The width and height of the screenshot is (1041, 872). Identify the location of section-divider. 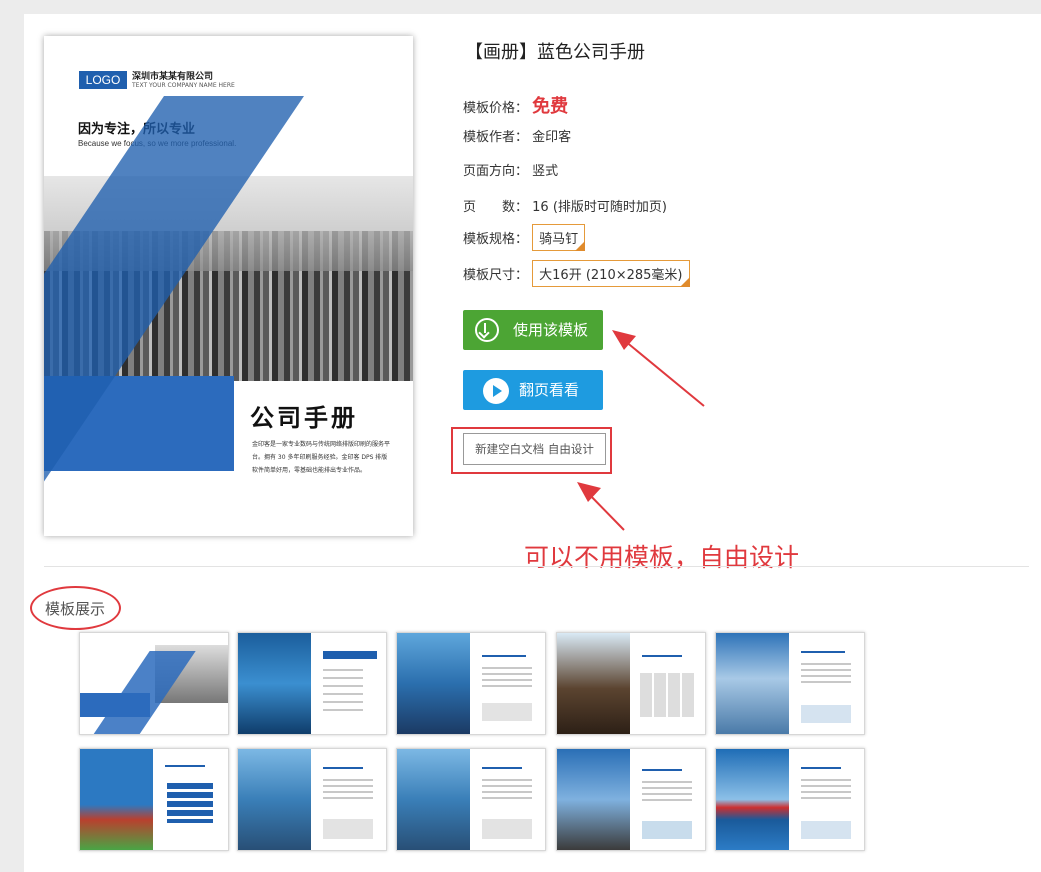
(536, 566).